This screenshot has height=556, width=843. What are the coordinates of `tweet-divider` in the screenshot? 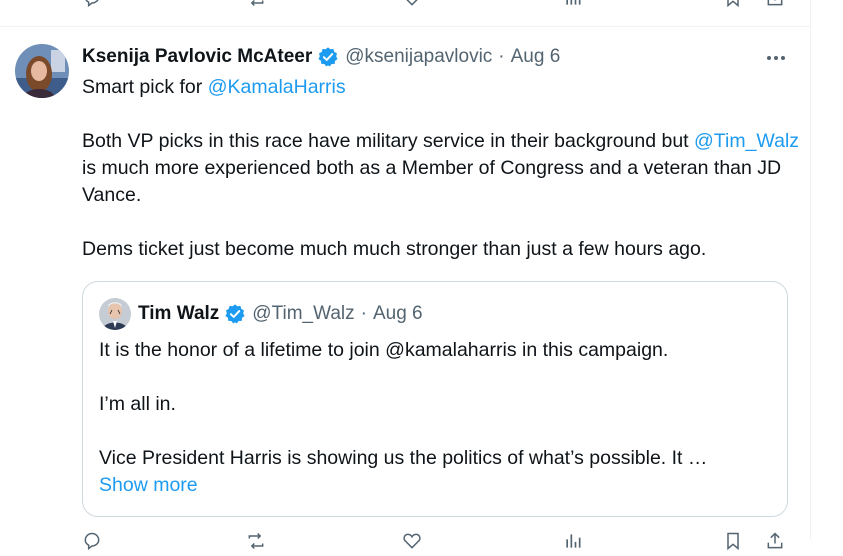 It's located at (405, 26).